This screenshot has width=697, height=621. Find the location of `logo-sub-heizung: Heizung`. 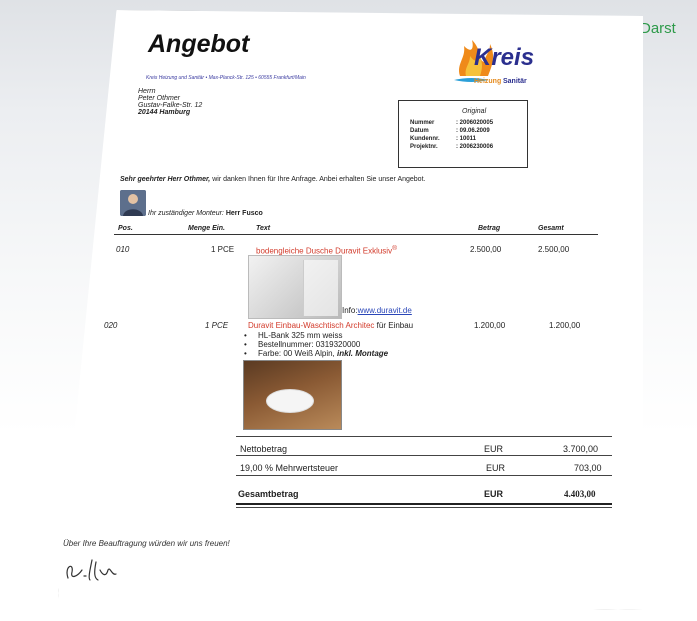

logo-sub-heizung: Heizung is located at coordinates (488, 81).